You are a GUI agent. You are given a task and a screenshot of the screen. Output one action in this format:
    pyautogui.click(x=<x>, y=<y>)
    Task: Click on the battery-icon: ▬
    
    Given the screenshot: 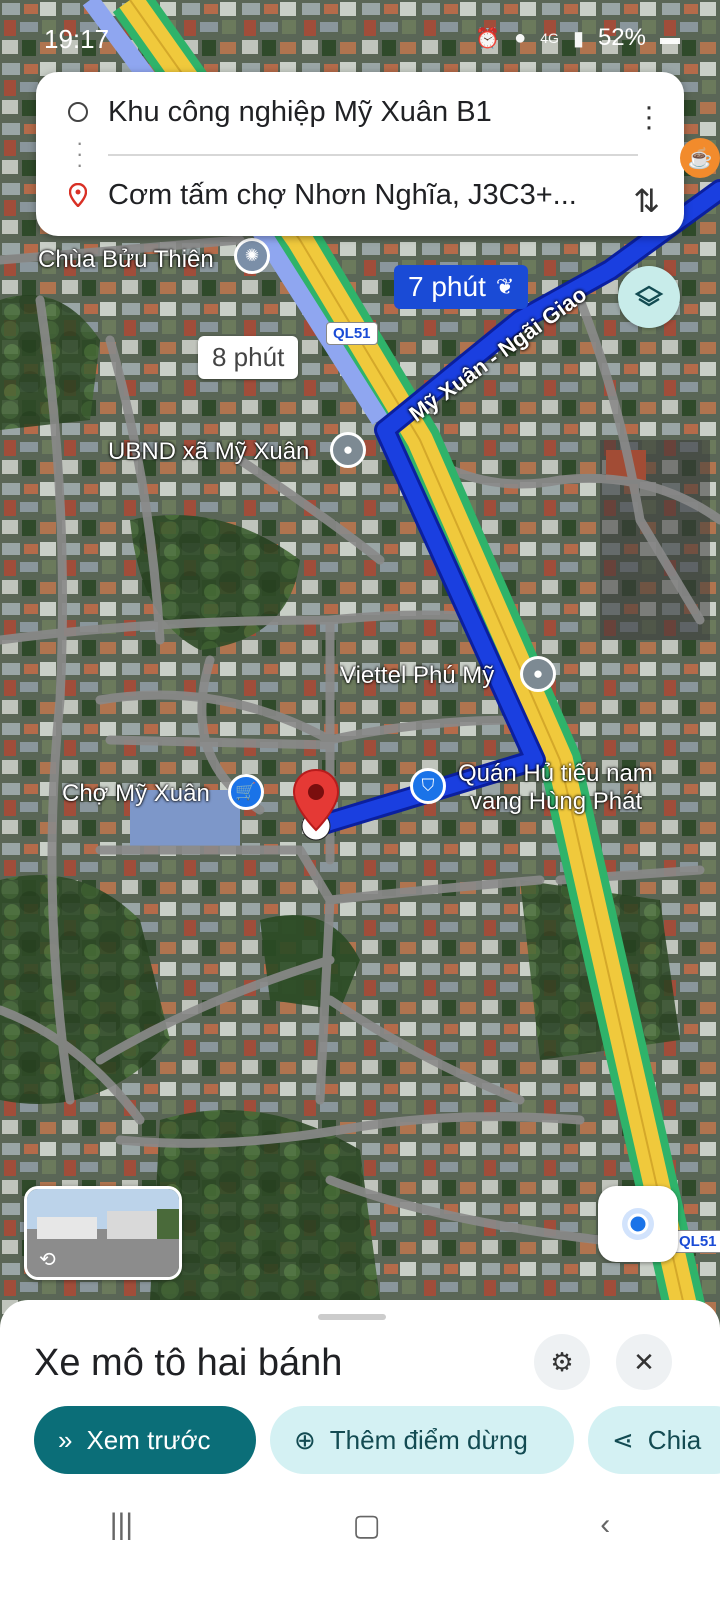 What is the action you would take?
    pyautogui.click(x=670, y=37)
    